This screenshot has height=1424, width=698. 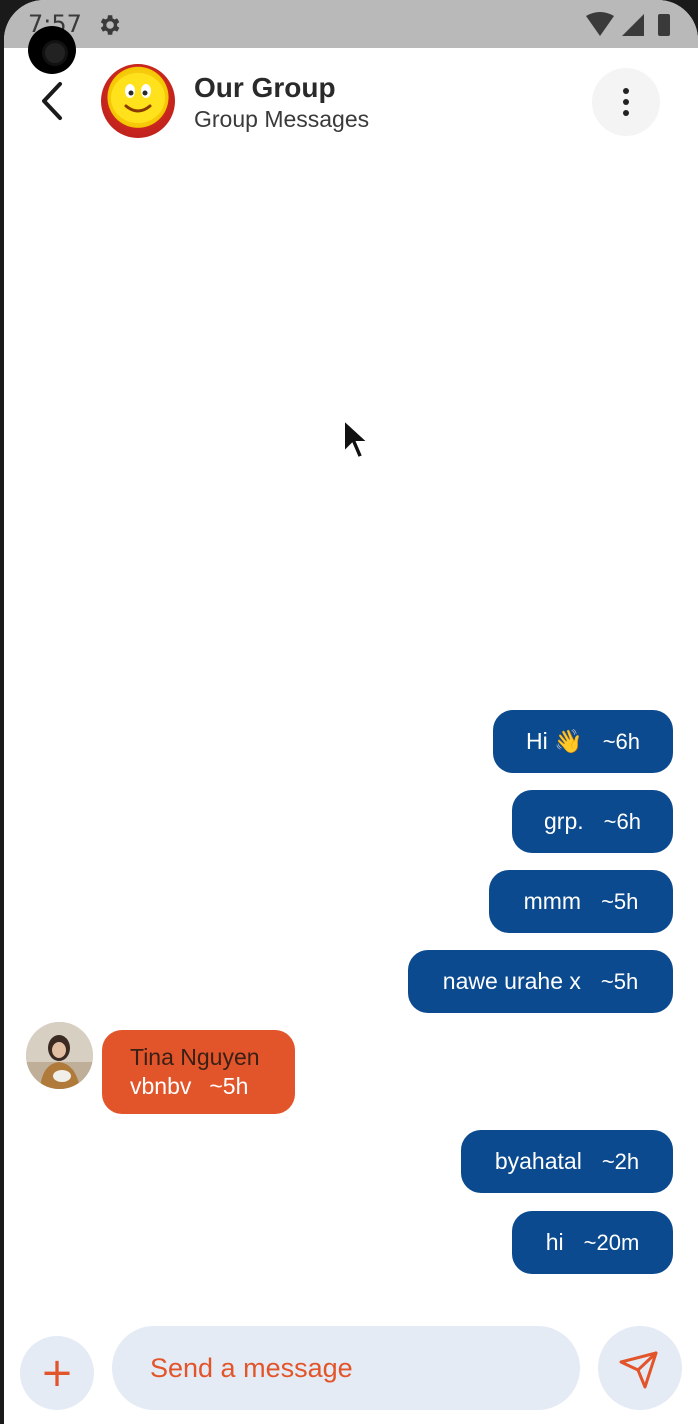 I want to click on status-icons, so click(x=628, y=24).